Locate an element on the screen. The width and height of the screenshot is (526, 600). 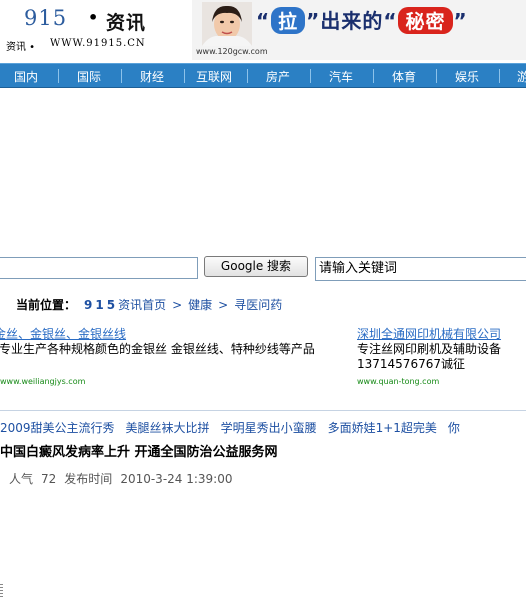
quote-close: ” is located at coordinates (313, 21).